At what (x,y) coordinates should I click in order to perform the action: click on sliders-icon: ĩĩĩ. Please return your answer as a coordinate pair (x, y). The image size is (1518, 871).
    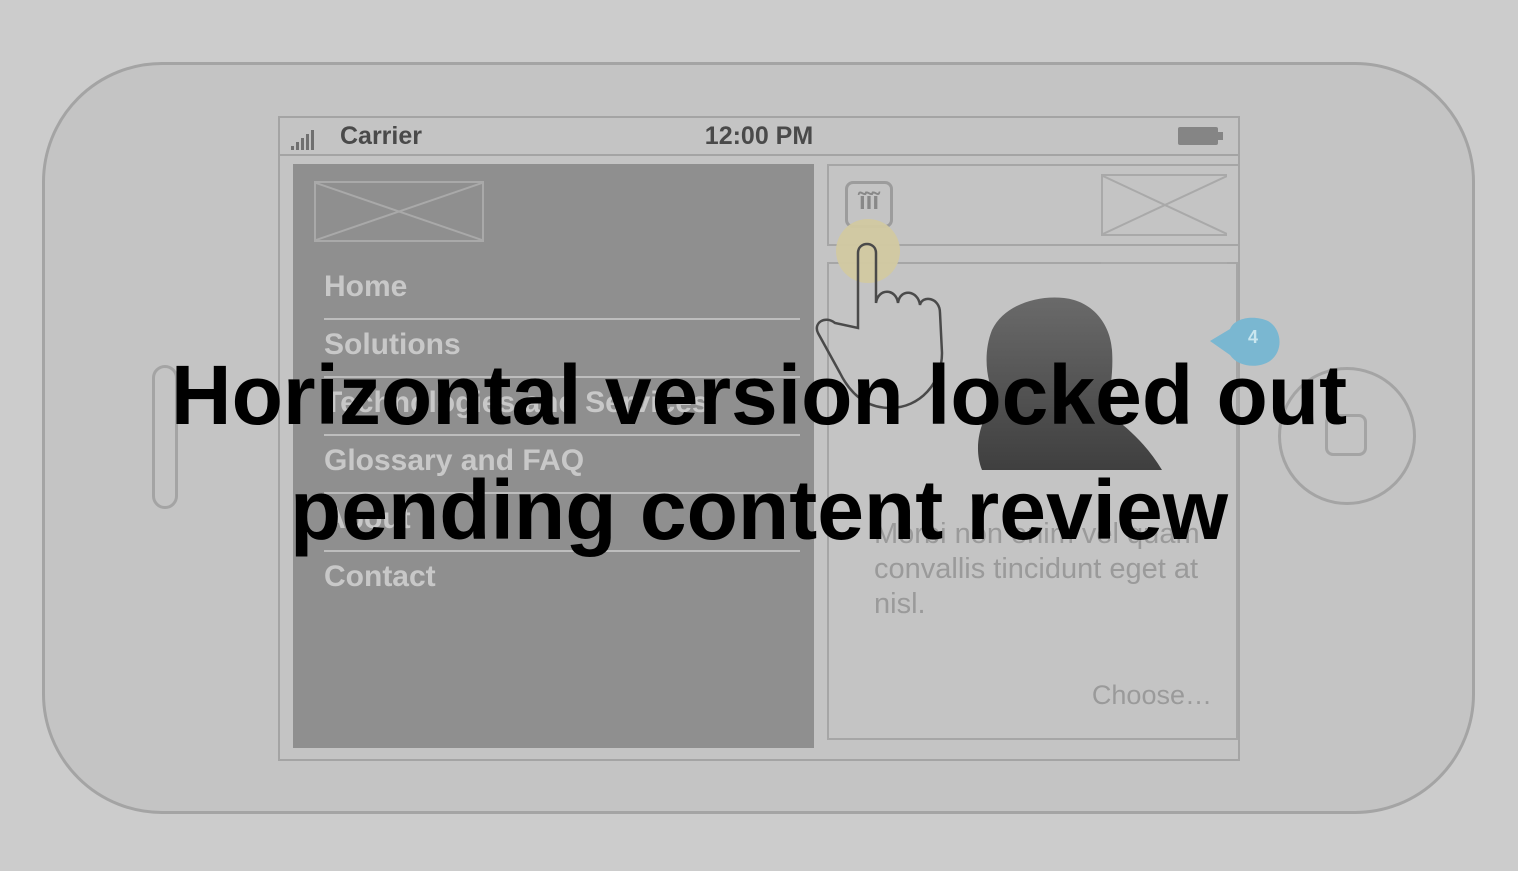
    Looking at the image, I should click on (868, 201).